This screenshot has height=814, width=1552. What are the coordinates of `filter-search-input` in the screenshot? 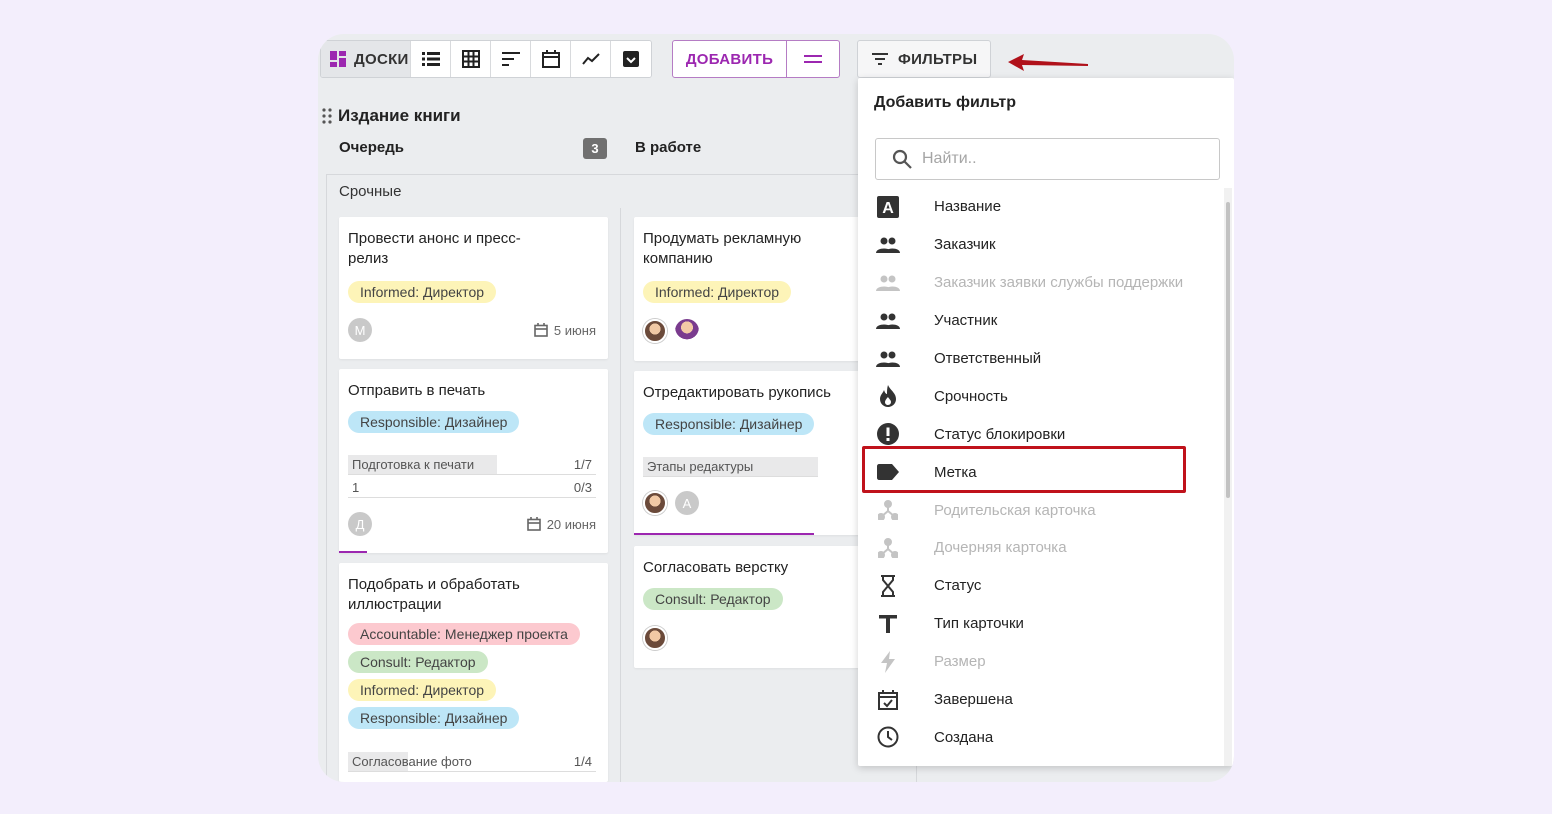 It's located at (1062, 159).